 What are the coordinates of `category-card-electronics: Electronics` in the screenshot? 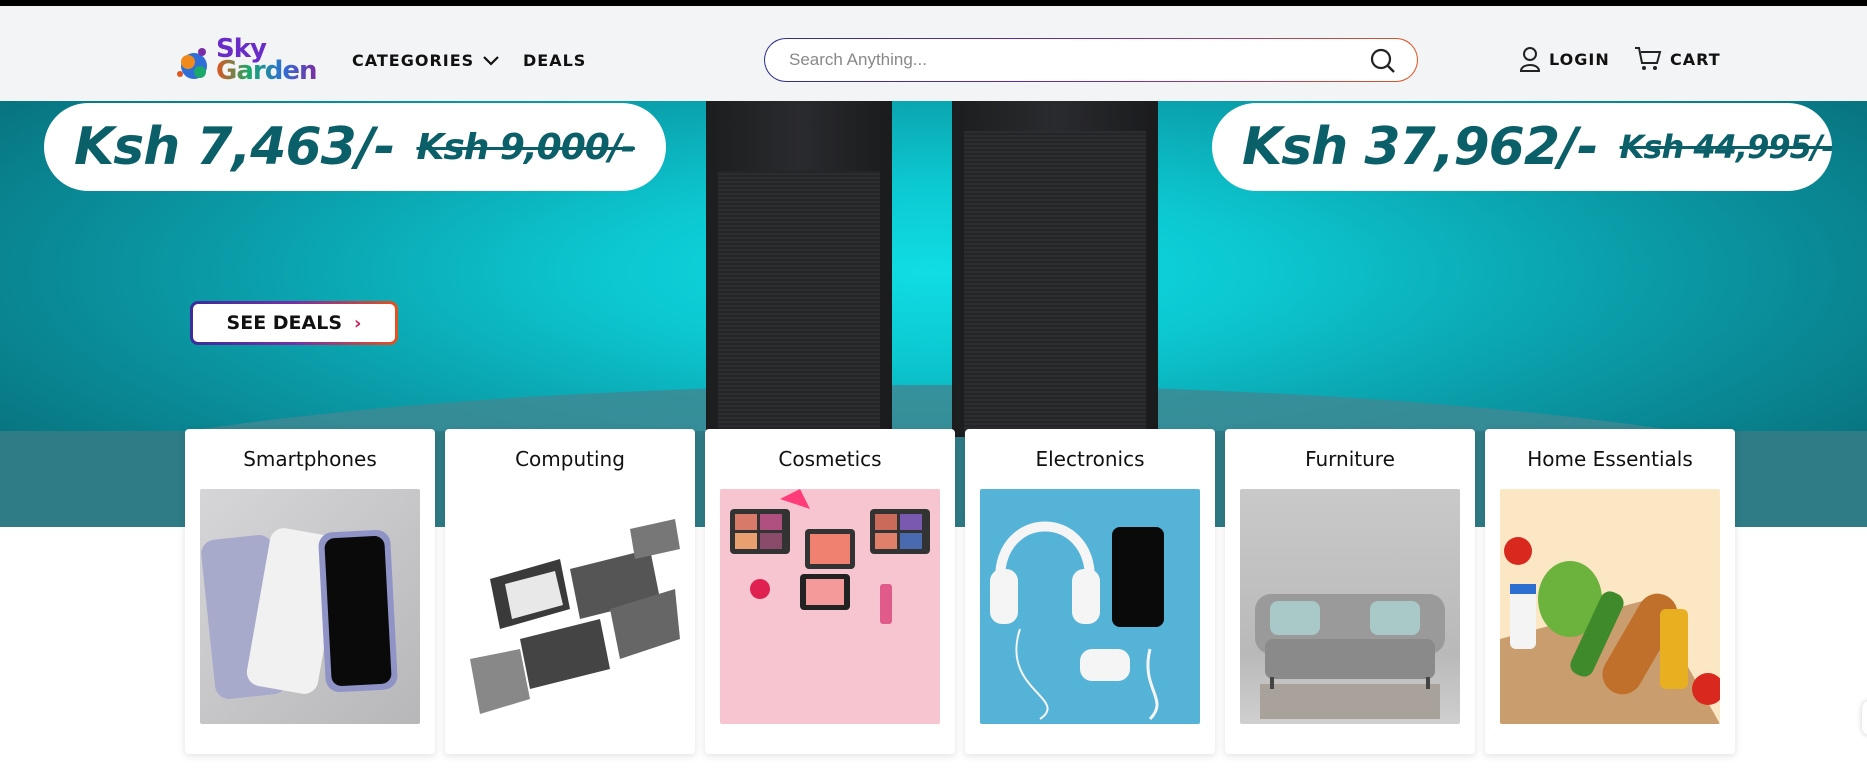 It's located at (1090, 591).